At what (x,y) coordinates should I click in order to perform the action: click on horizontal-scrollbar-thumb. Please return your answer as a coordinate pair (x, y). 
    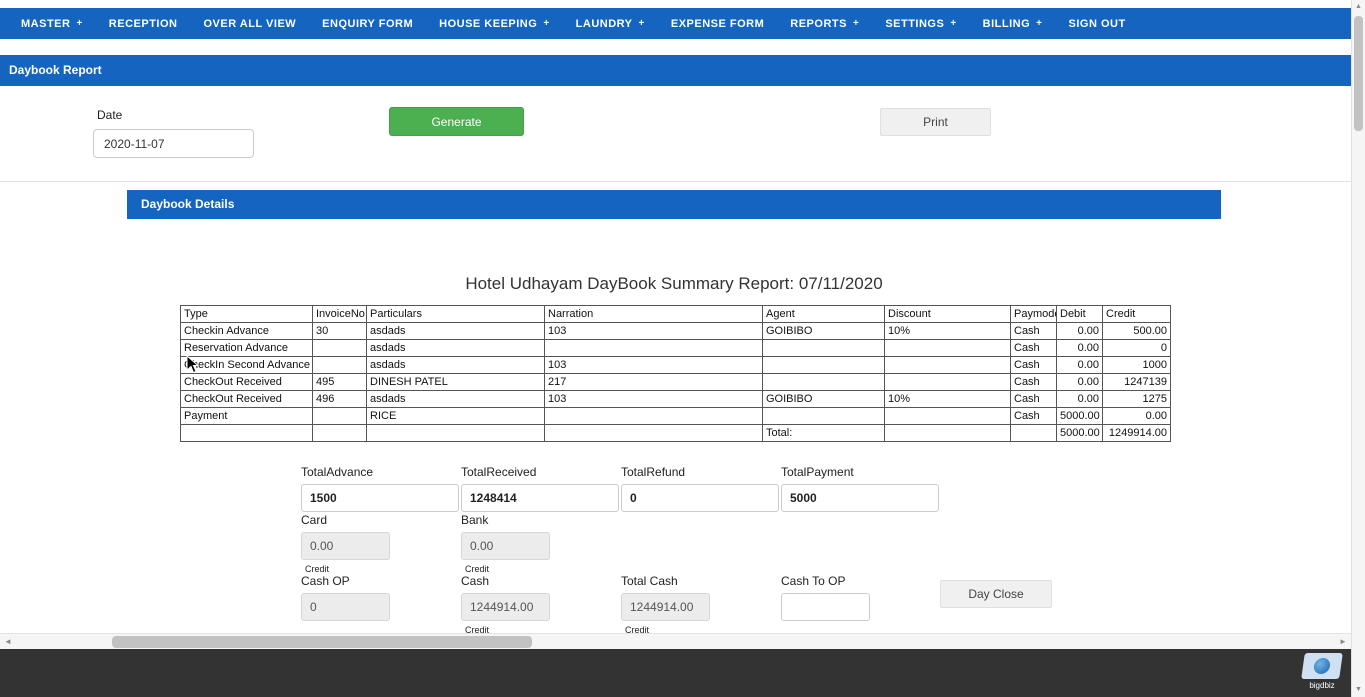
    Looking at the image, I should click on (322, 642).